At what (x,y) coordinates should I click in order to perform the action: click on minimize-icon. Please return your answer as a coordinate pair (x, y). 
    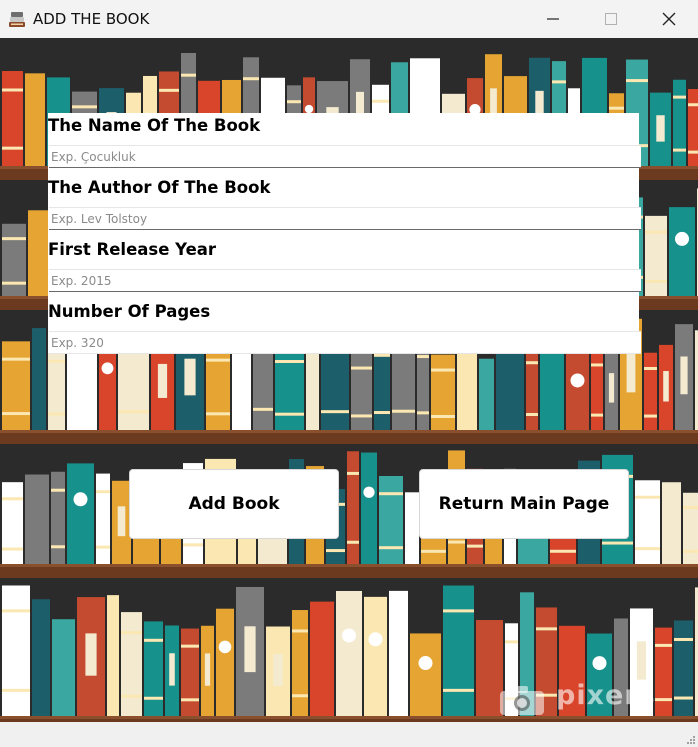
    Looking at the image, I should click on (553, 19).